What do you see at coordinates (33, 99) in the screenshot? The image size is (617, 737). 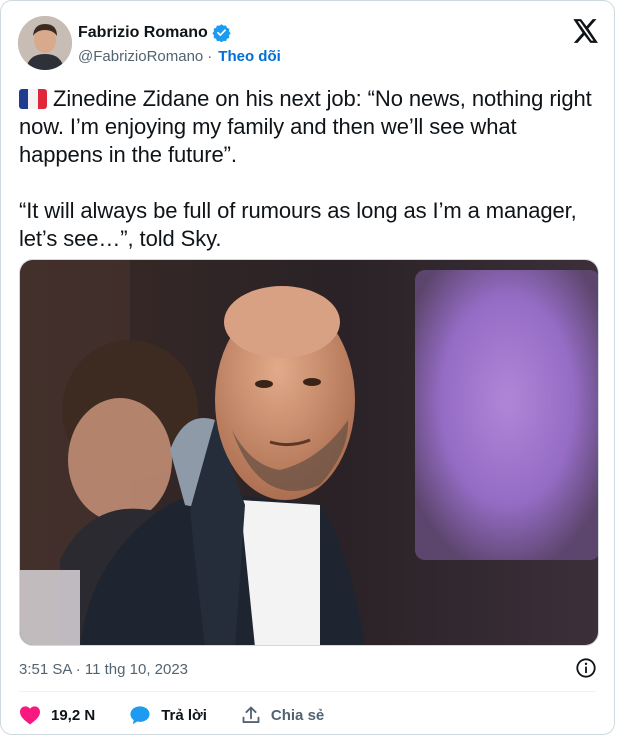 I see `france-flag-icon` at bounding box center [33, 99].